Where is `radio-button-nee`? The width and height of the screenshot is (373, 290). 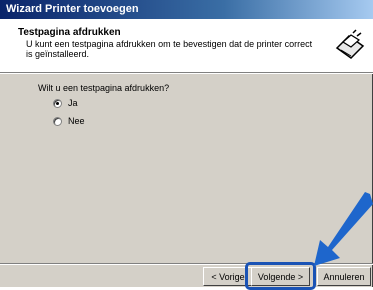
radio-button-nee is located at coordinates (57, 121).